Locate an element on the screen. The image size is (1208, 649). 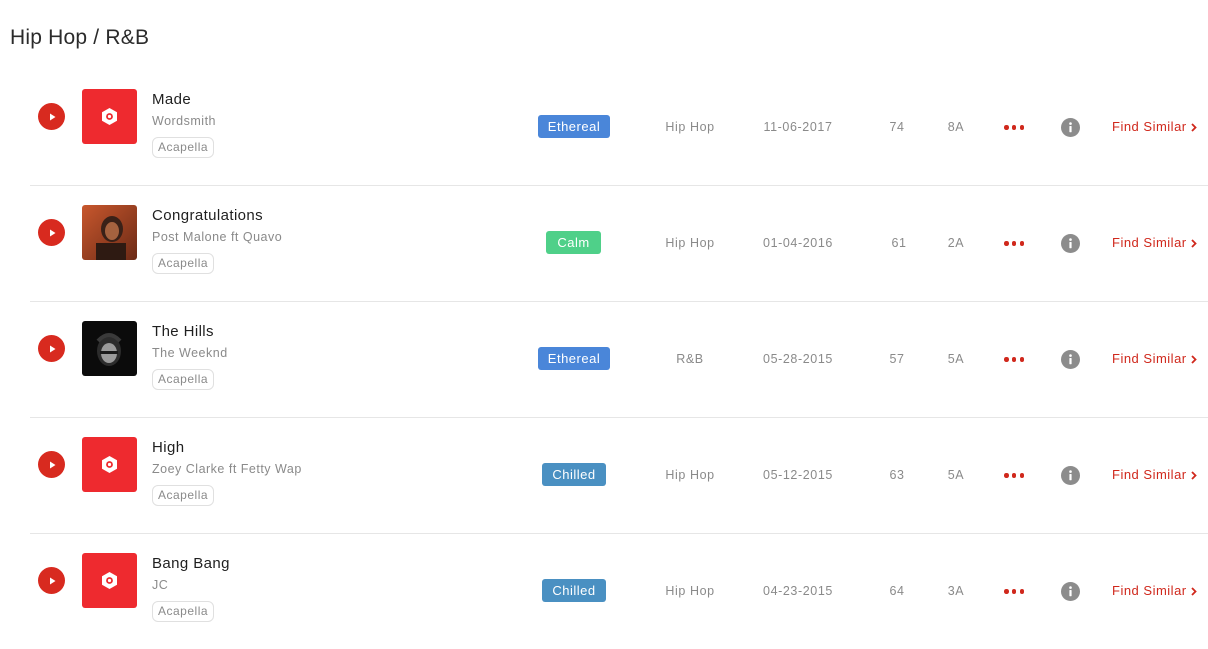
track-title: High is located at coordinates (168, 447).